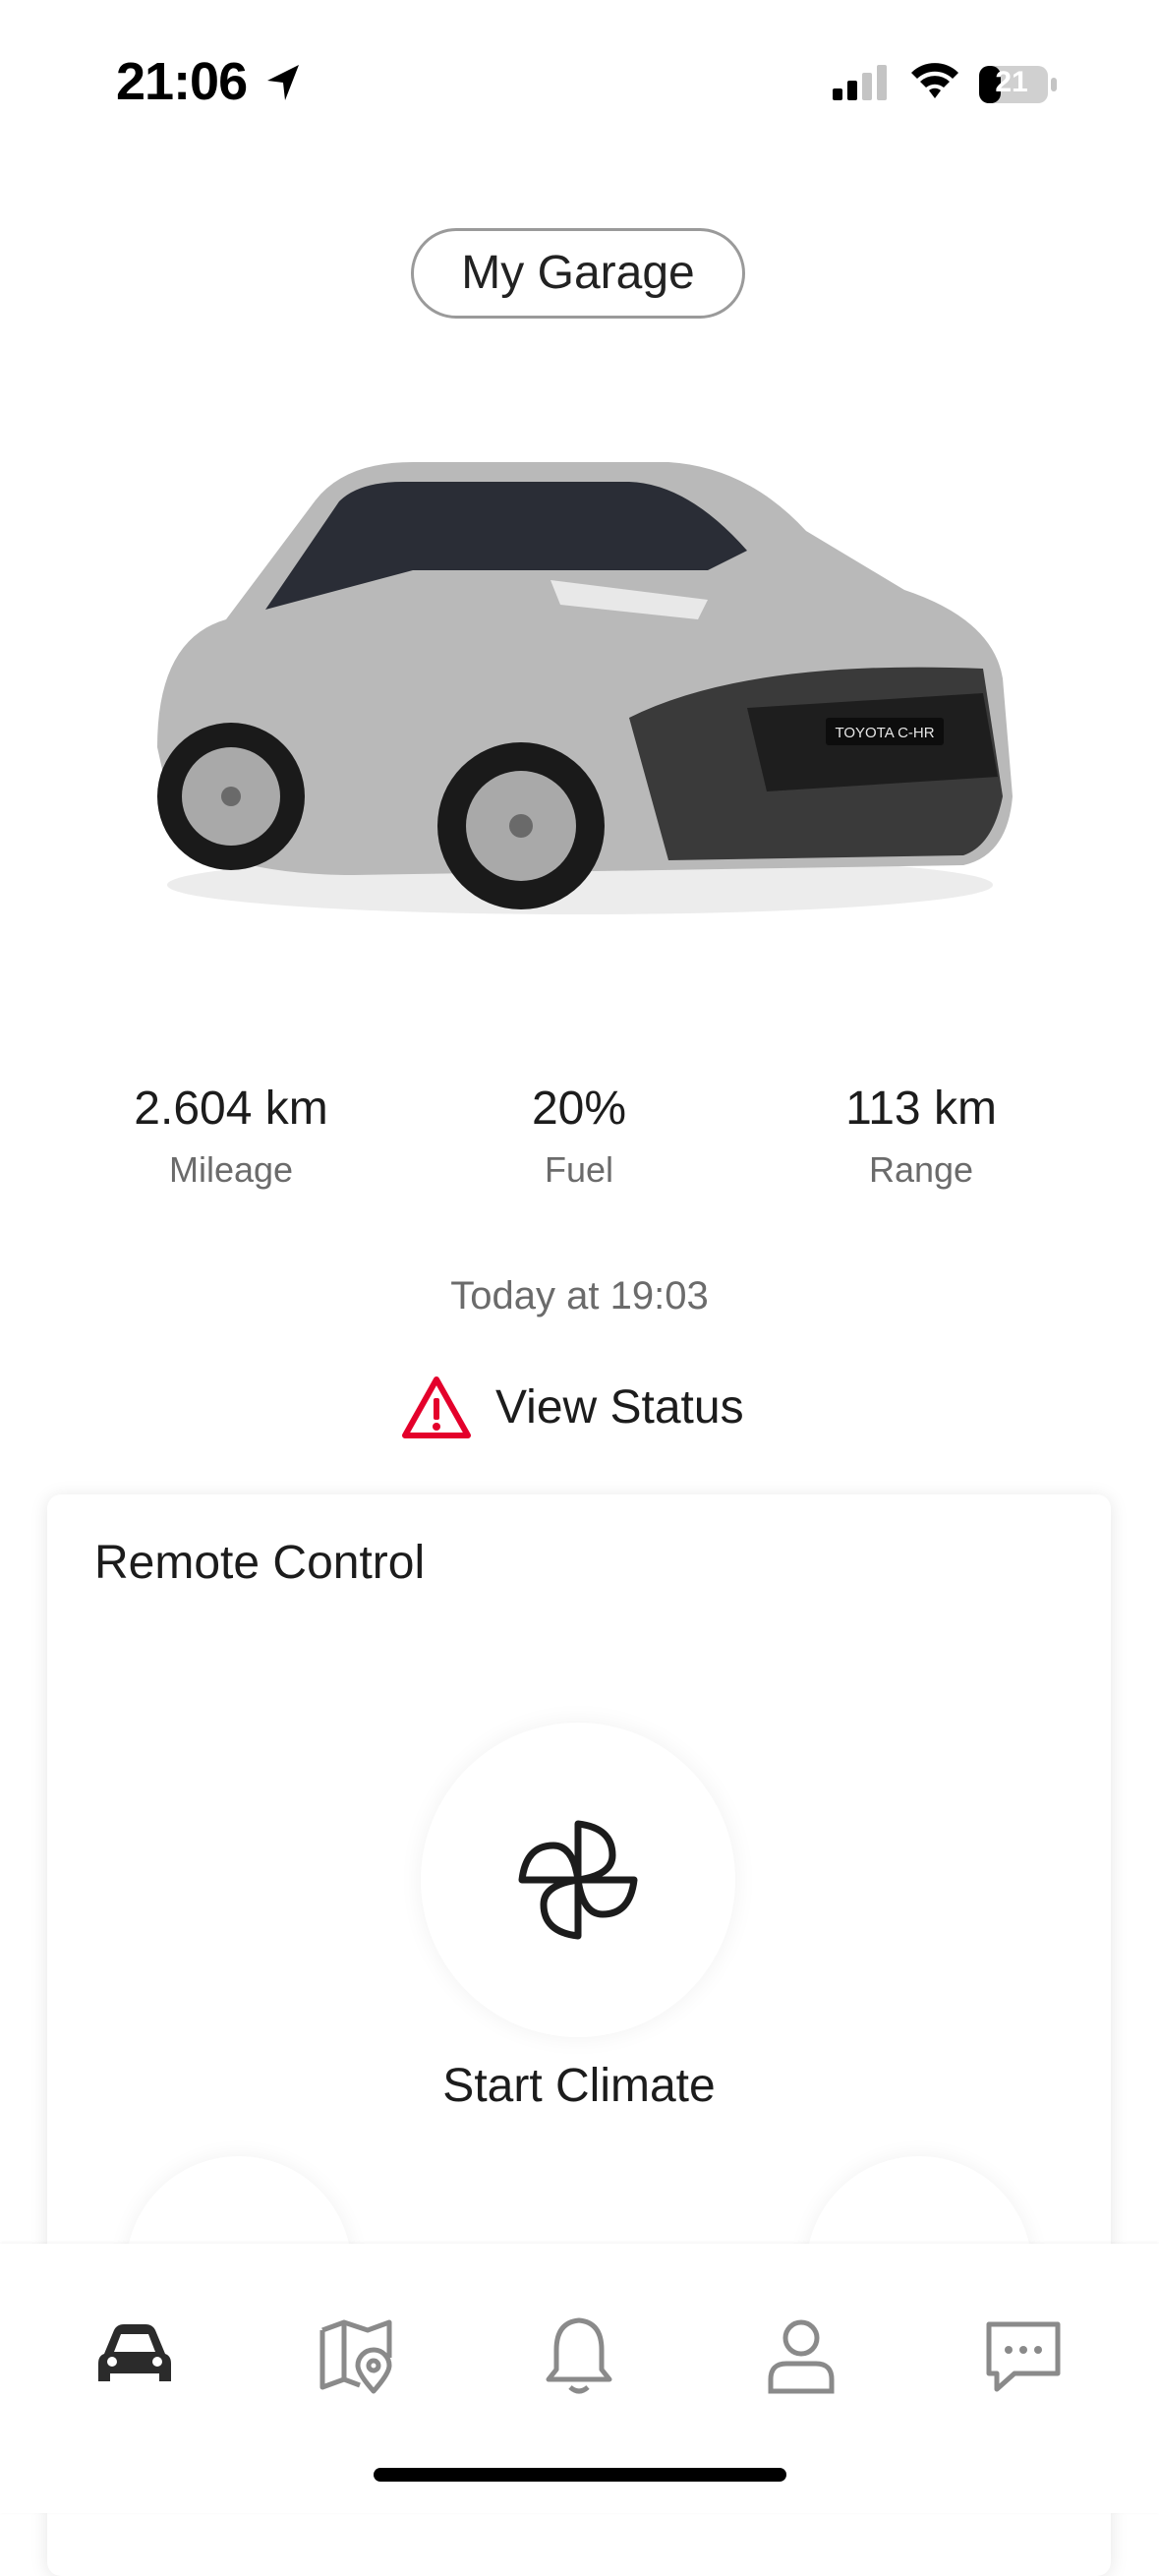  What do you see at coordinates (578, 273) in the screenshot?
I see `my-garage-button: My Garage` at bounding box center [578, 273].